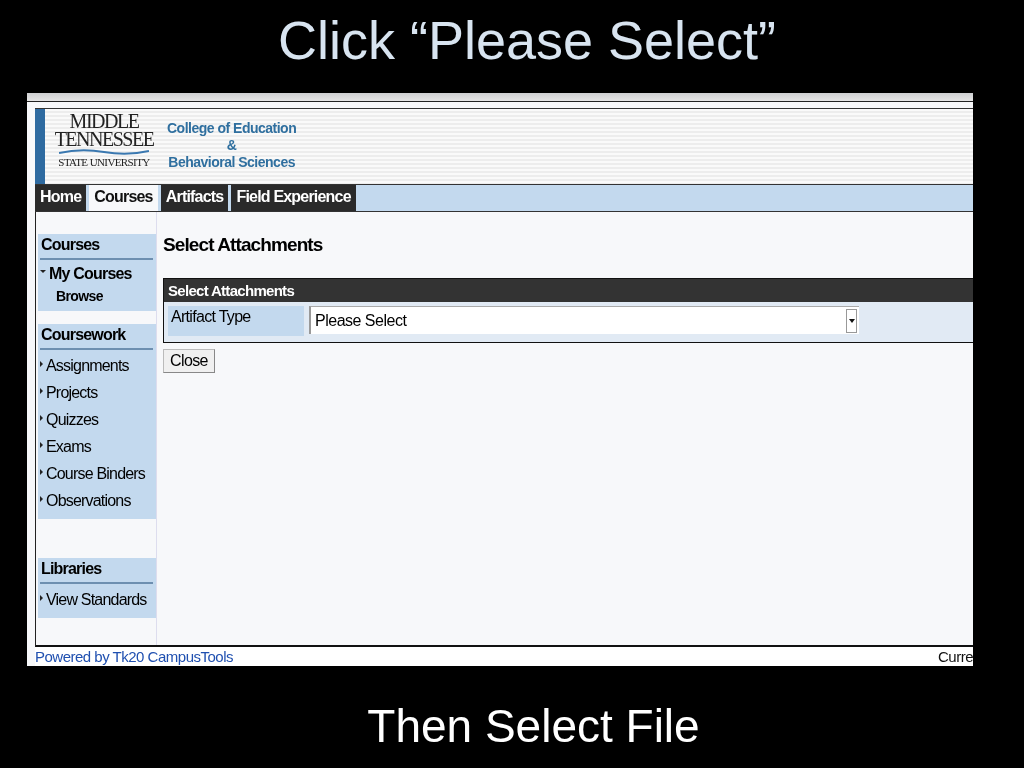 The image size is (1024, 768). Describe the element at coordinates (236, 321) in the screenshot. I see `field-label: Artifact Type` at that location.